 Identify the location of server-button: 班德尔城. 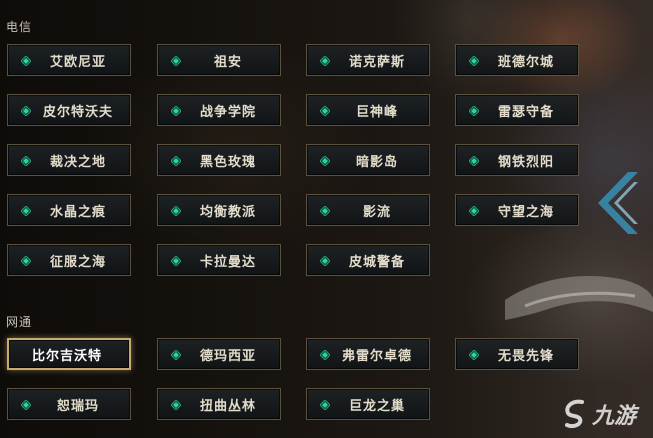
(517, 60).